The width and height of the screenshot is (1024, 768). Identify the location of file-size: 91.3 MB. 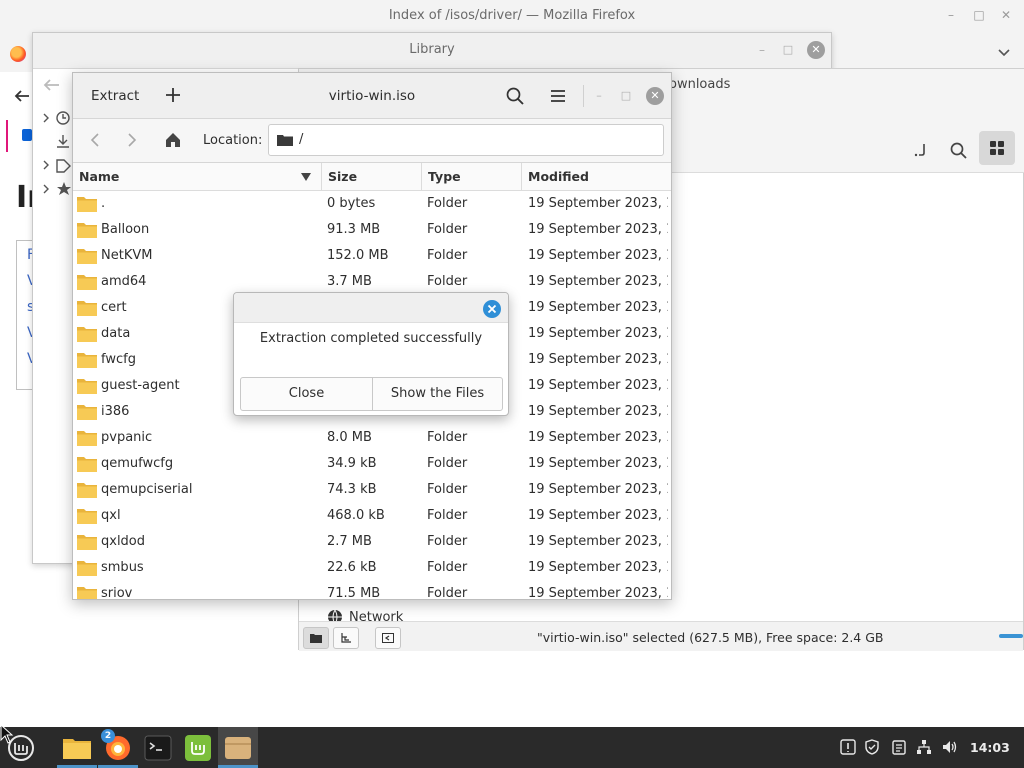
(354, 229).